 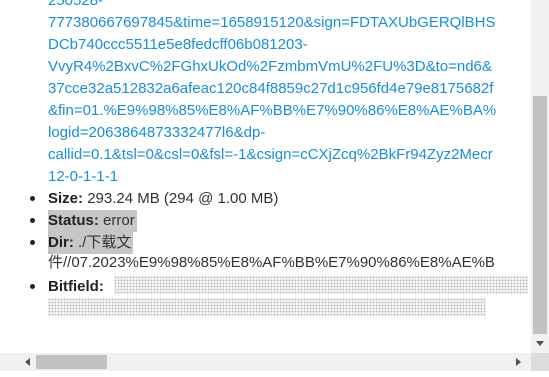 What do you see at coordinates (265, 243) in the screenshot?
I see `dir-item: Dir: ./下载文` at bounding box center [265, 243].